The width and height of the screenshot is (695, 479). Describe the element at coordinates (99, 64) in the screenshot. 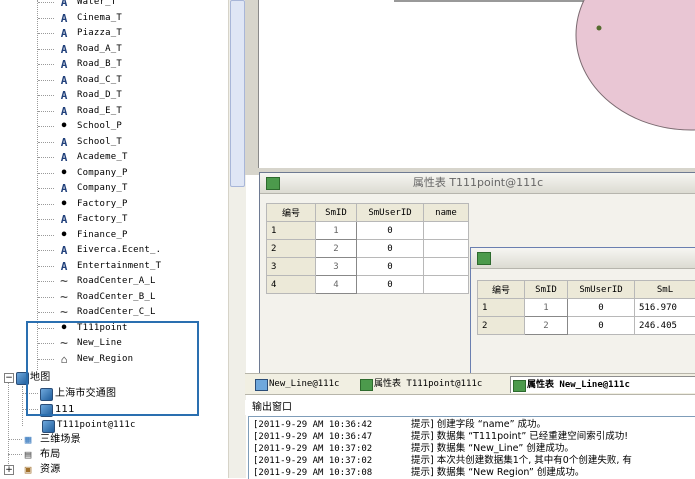

I see `tree-layer-label: Road_B_T` at that location.